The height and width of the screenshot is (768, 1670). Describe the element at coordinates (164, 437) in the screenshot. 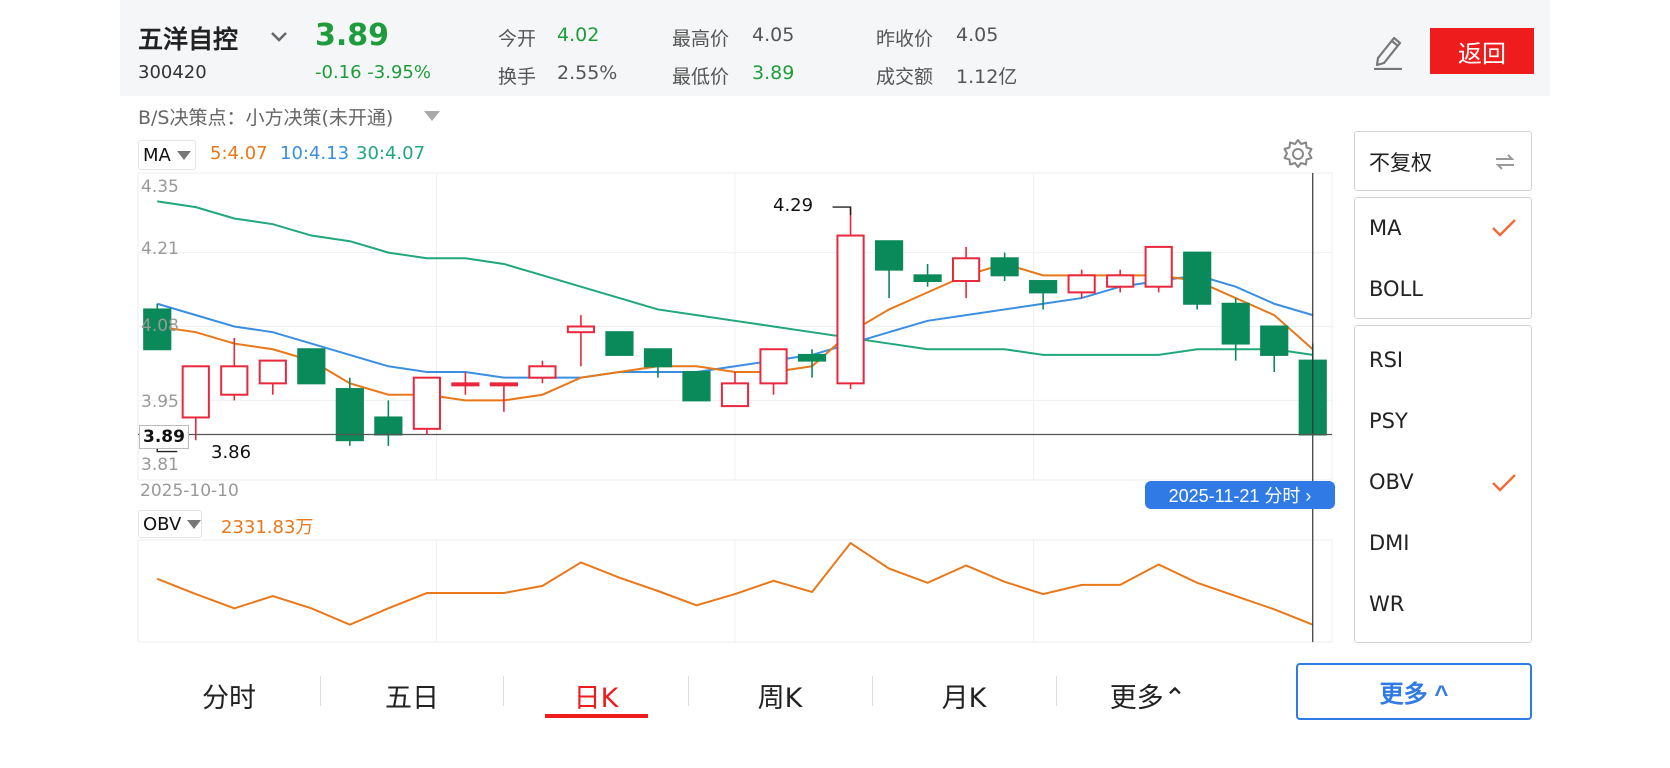

I see `current-price-tag: 3.89` at that location.